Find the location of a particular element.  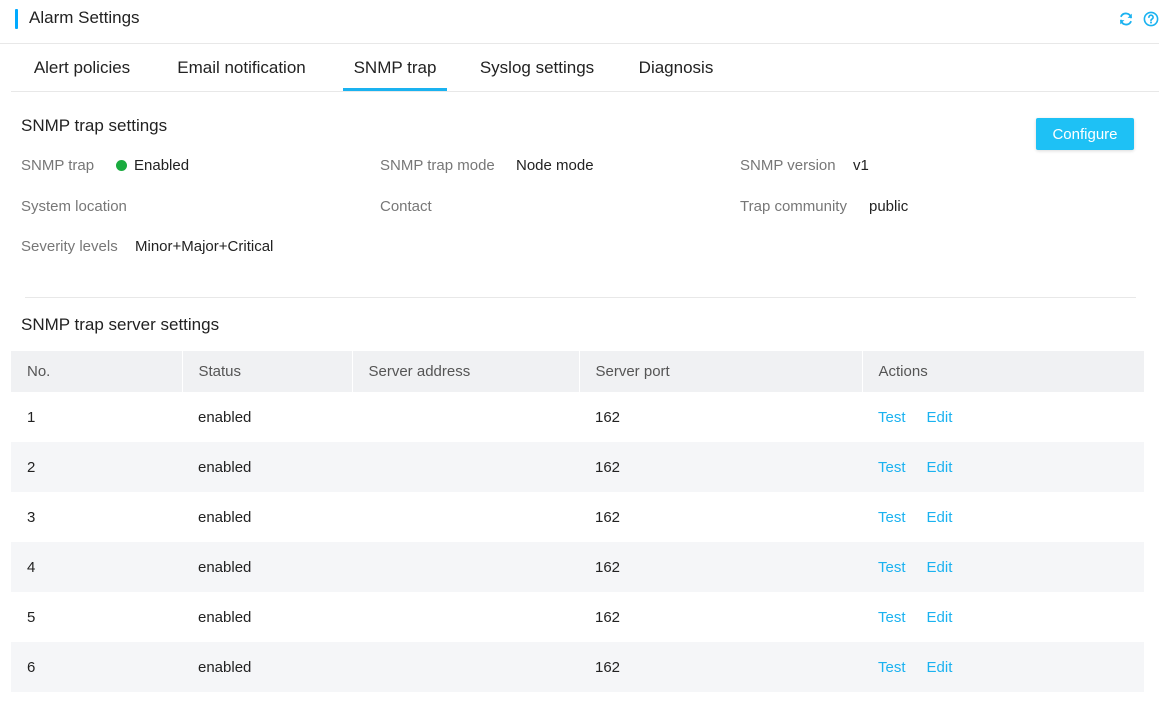

row-number: 5 is located at coordinates (31, 617).